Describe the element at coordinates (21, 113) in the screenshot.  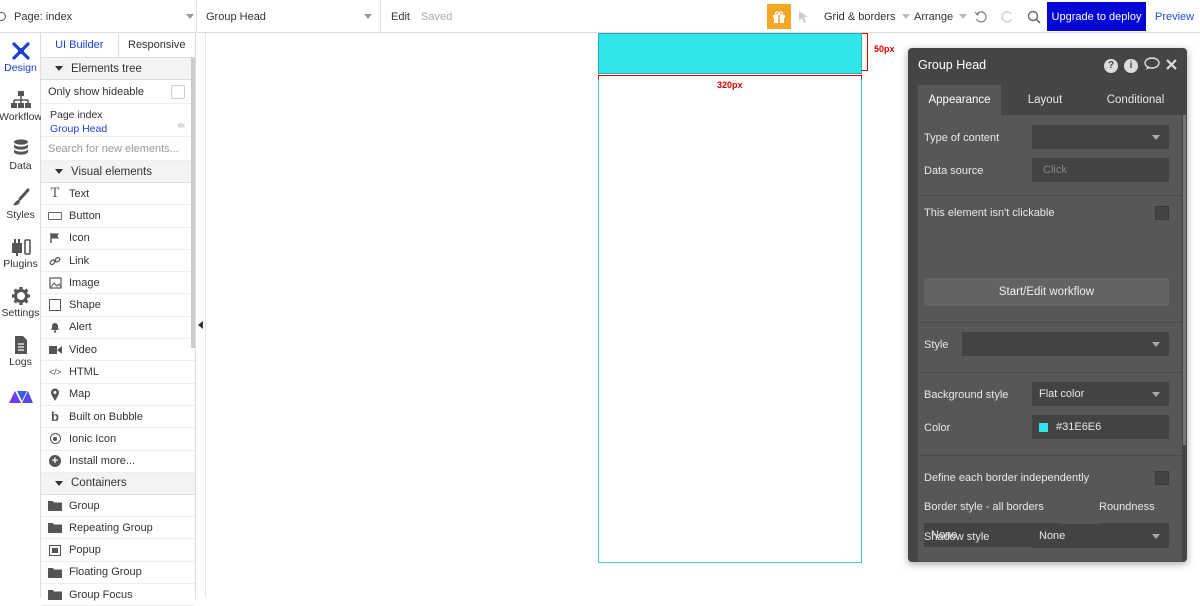
I see `nav-workflow: Workflow` at that location.